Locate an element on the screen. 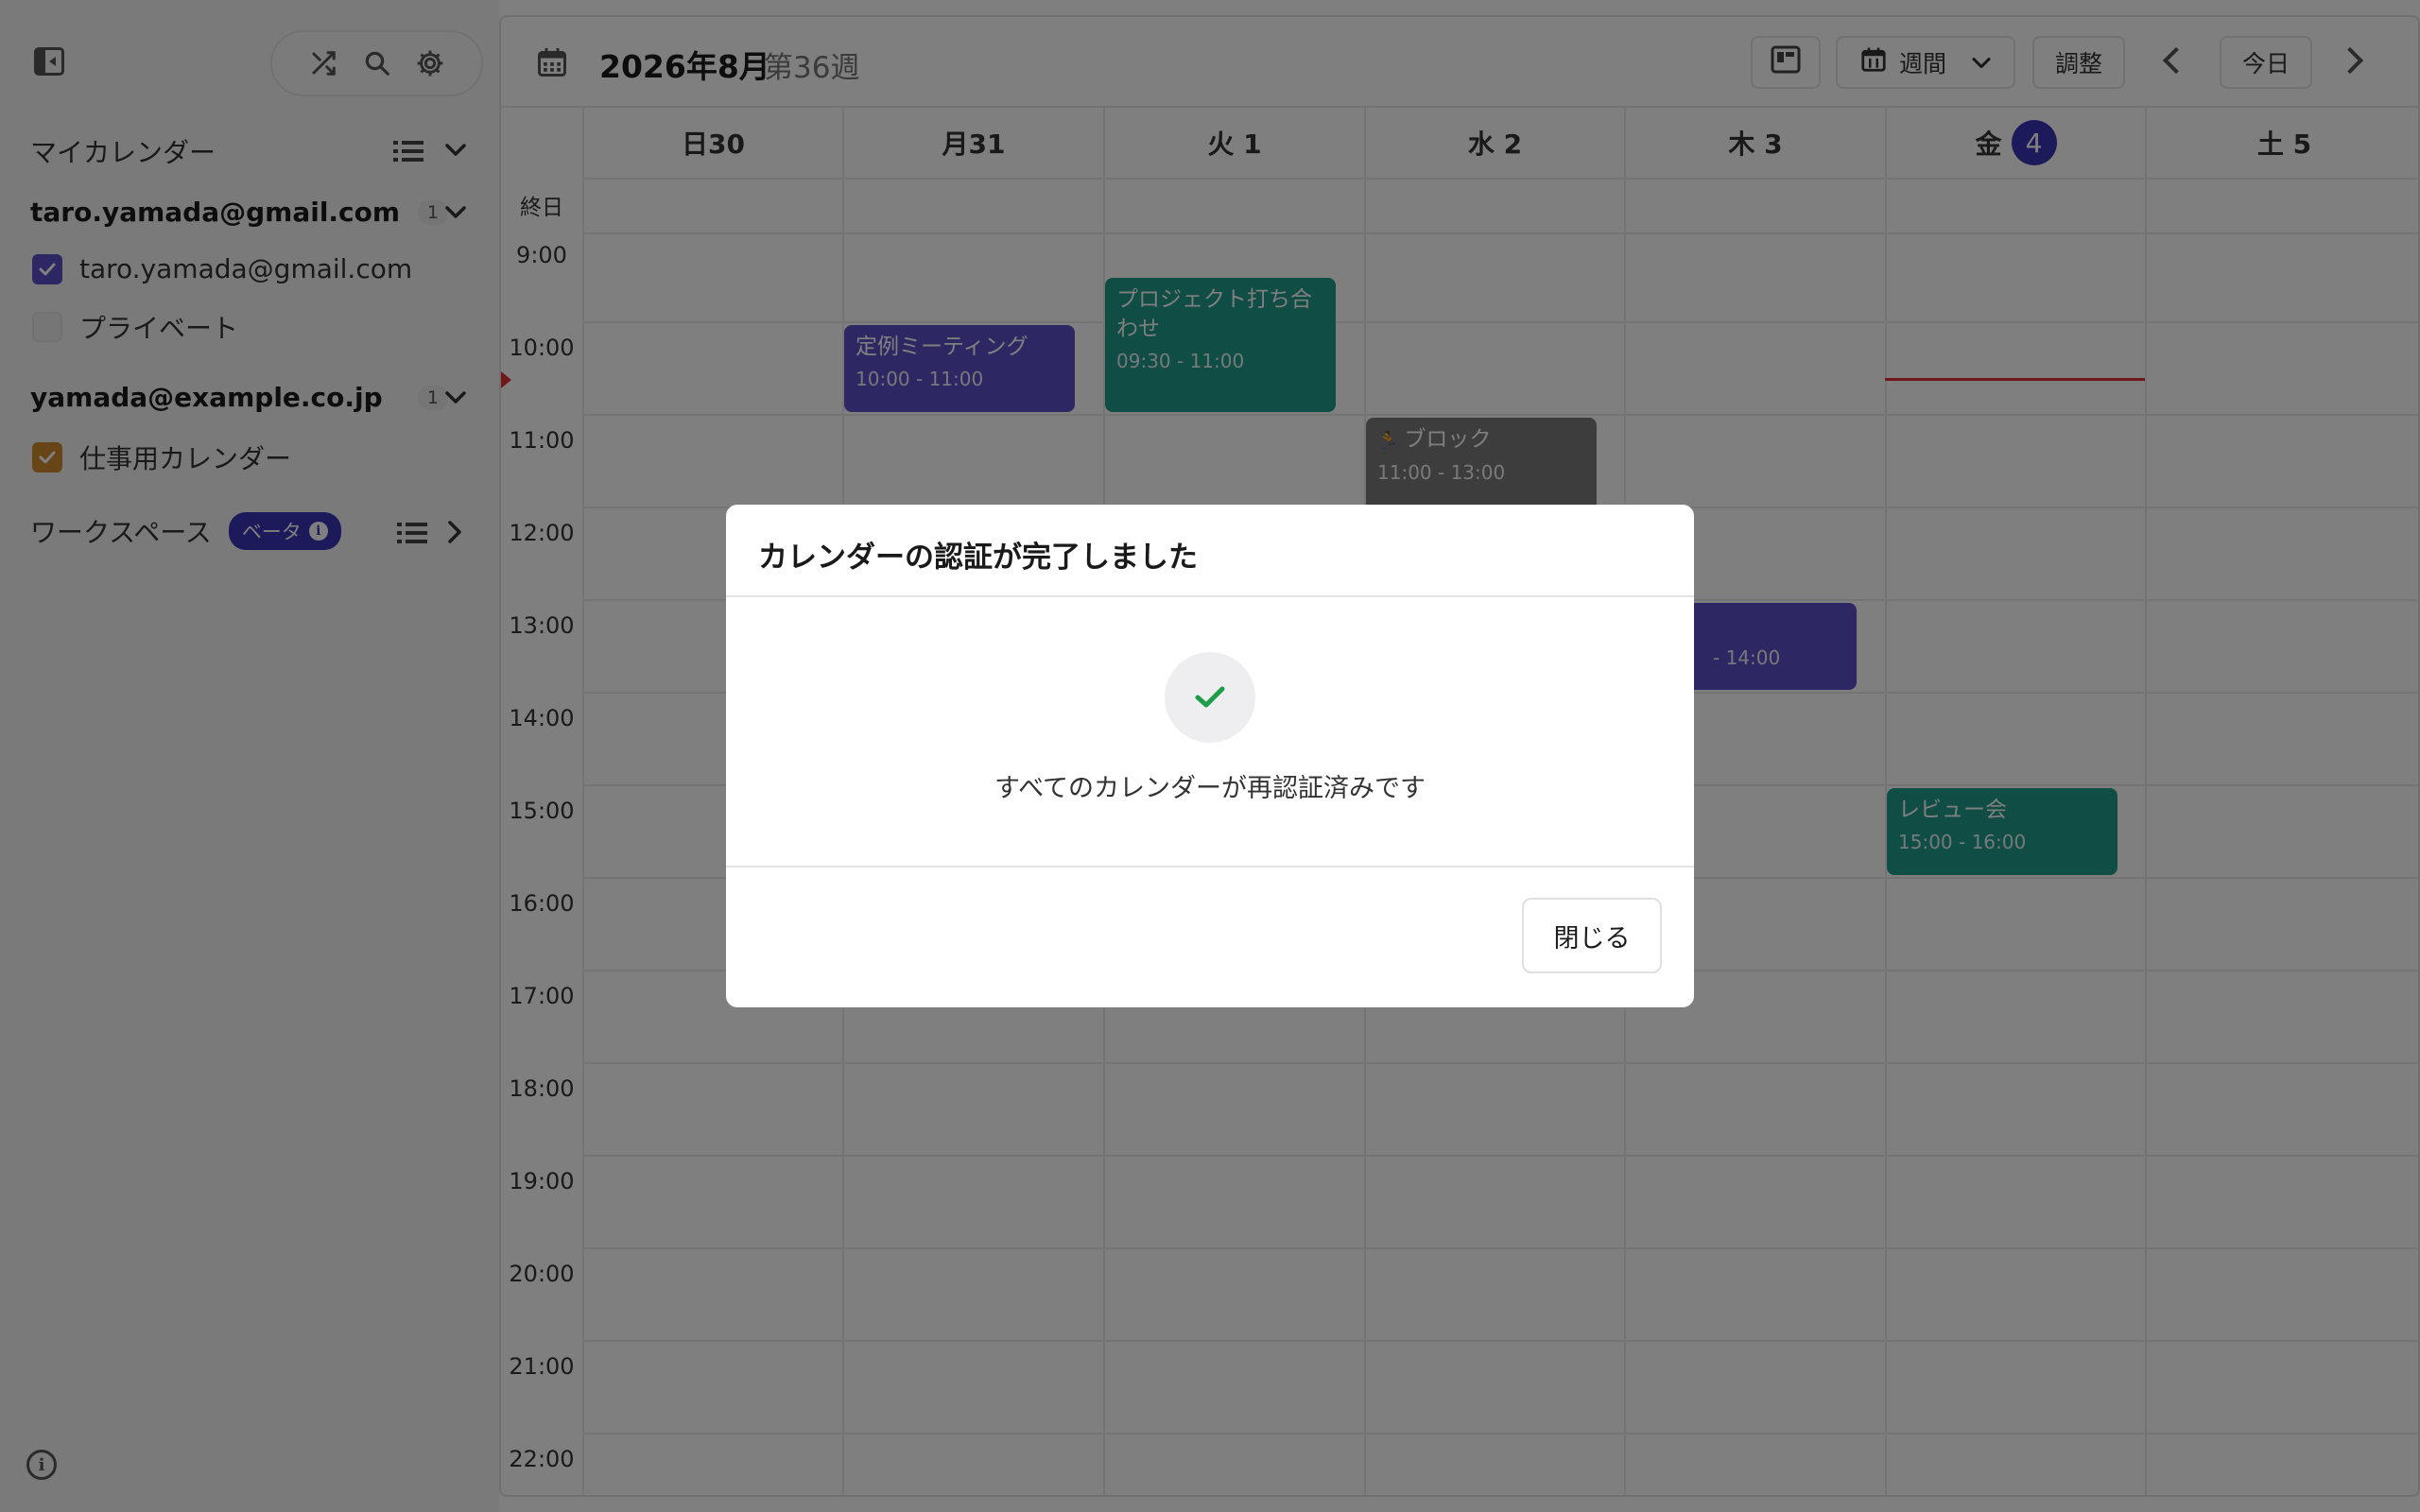 The width and height of the screenshot is (2420, 1512). success-check-icon is located at coordinates (1210, 697).